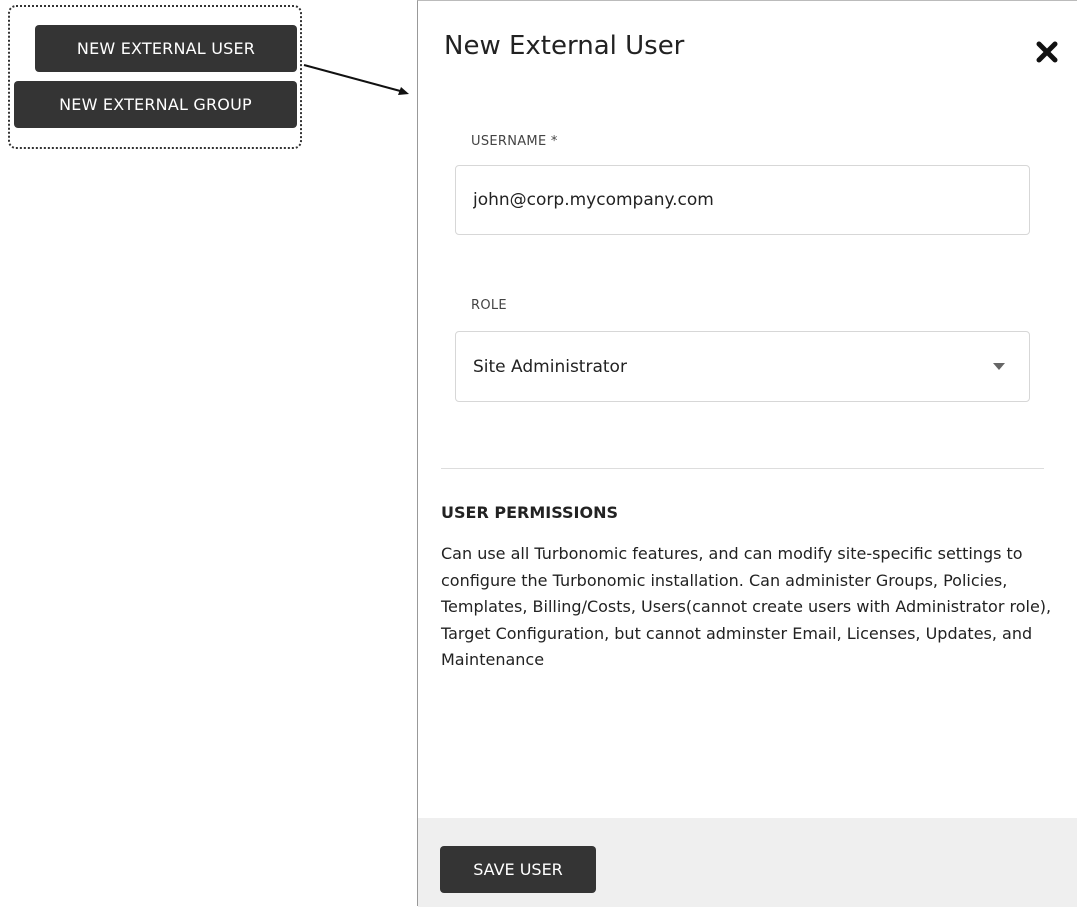 This screenshot has width=1077, height=907. Describe the element at coordinates (999, 366) in the screenshot. I see `chevron-down-icon` at that location.